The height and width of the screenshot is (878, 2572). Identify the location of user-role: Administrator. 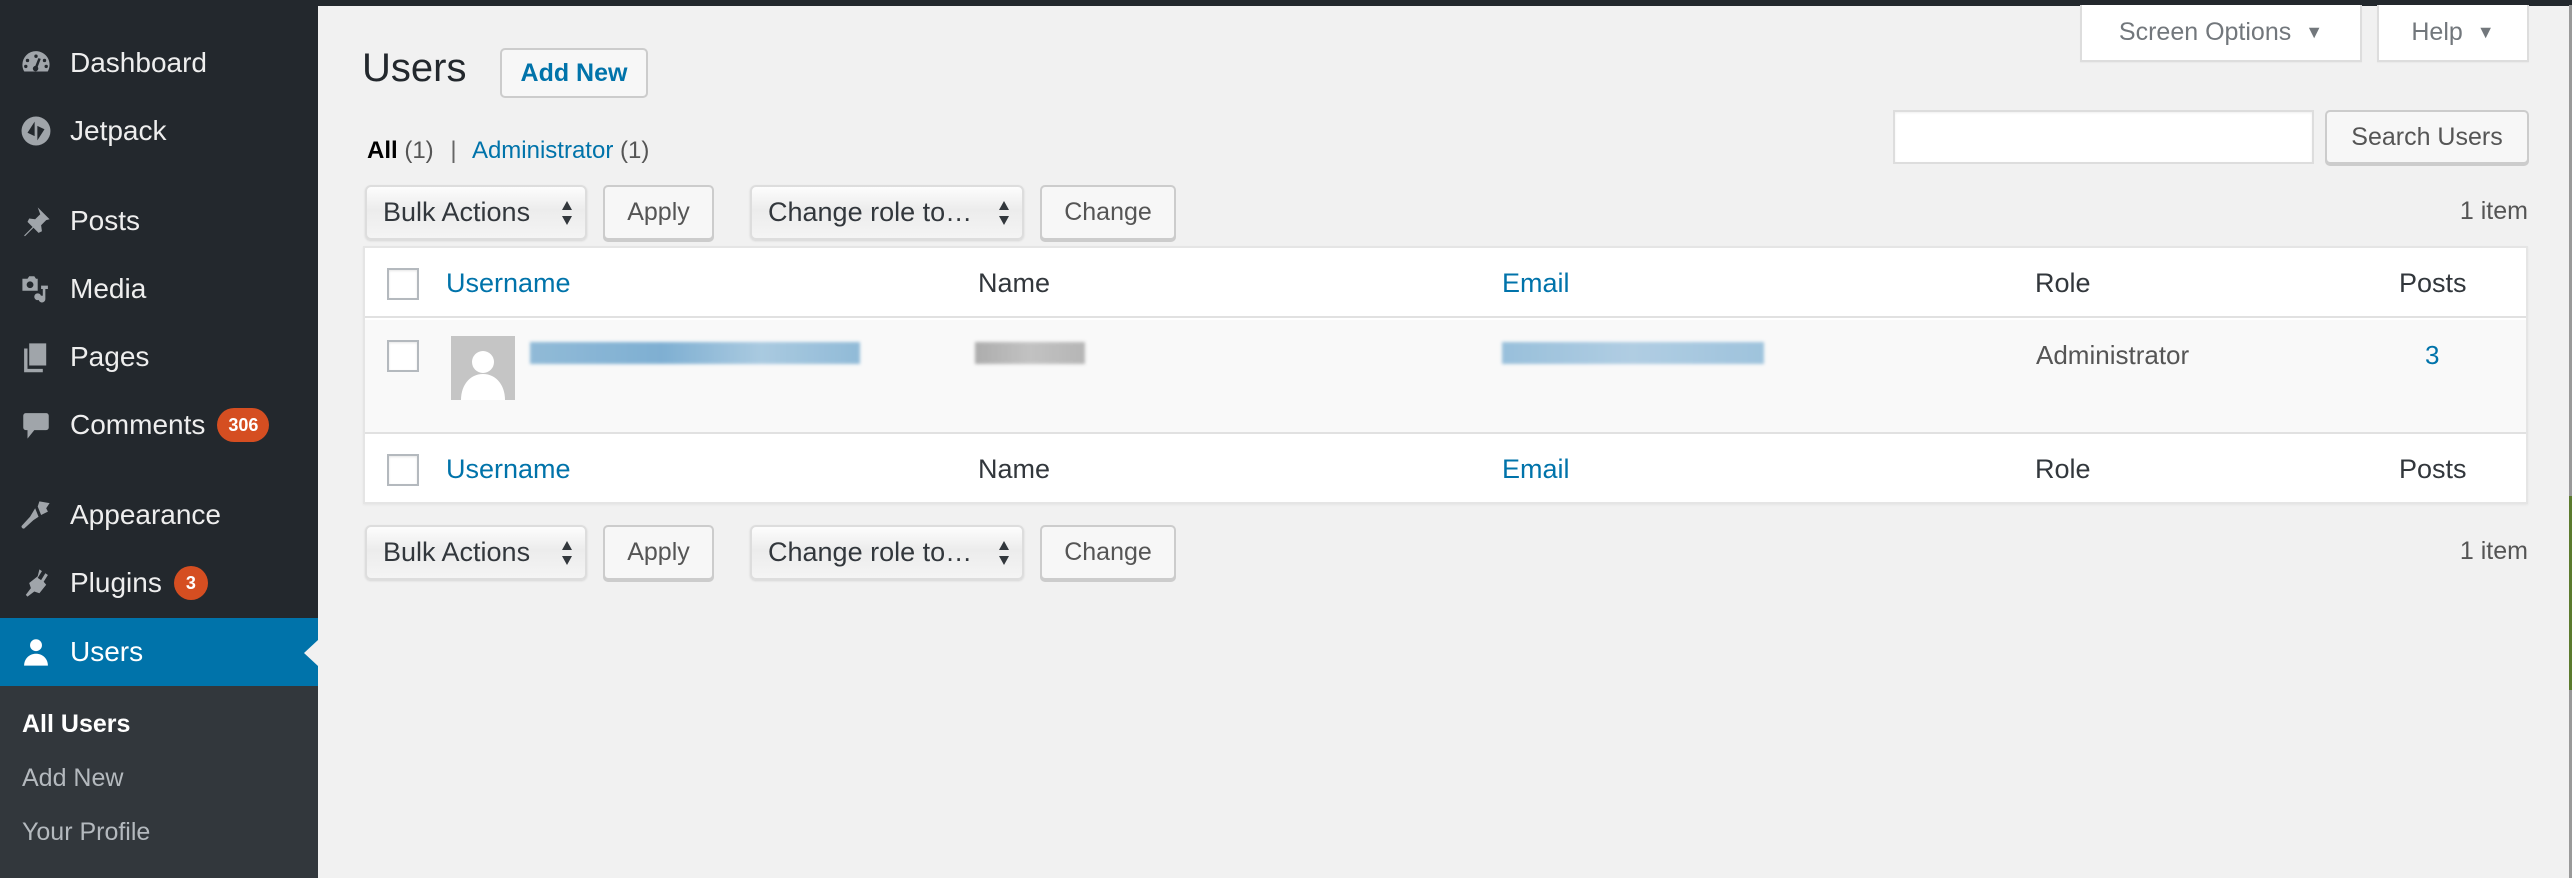
(2113, 355).